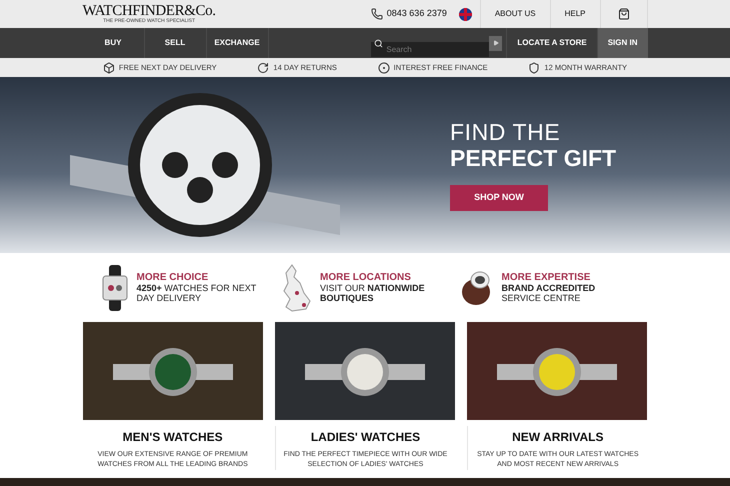 Image resolution: width=730 pixels, height=486 pixels. Describe the element at coordinates (149, 11) in the screenshot. I see `logo: WATCHFINDER&Co.` at that location.